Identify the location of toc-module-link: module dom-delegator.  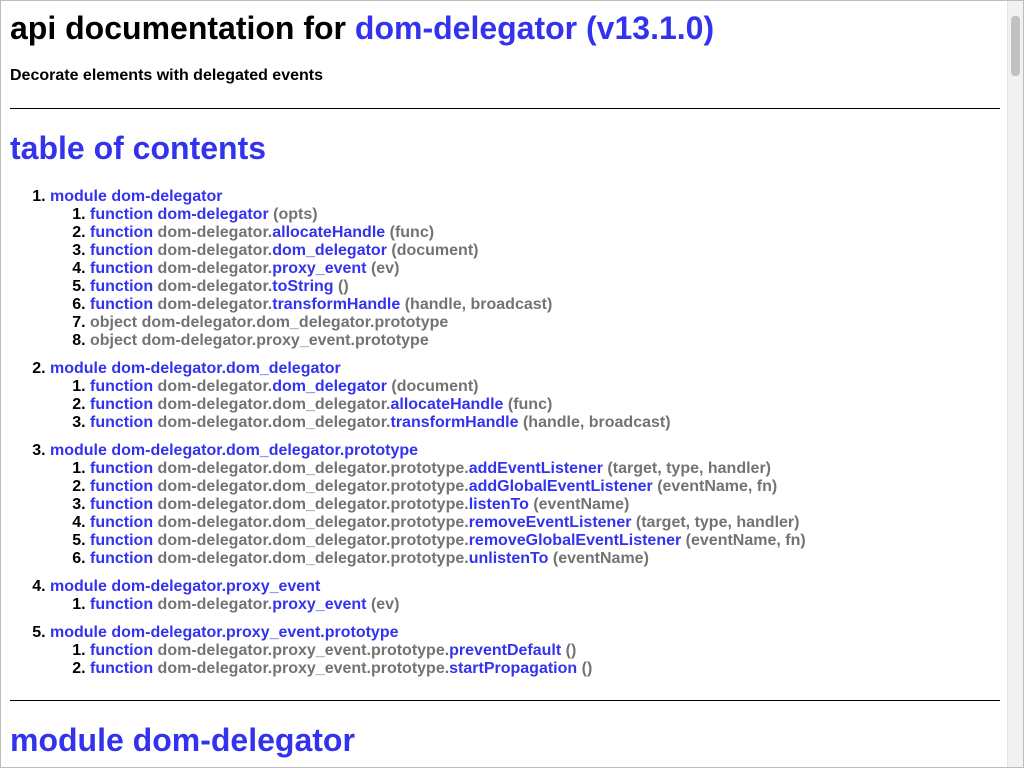
(136, 196).